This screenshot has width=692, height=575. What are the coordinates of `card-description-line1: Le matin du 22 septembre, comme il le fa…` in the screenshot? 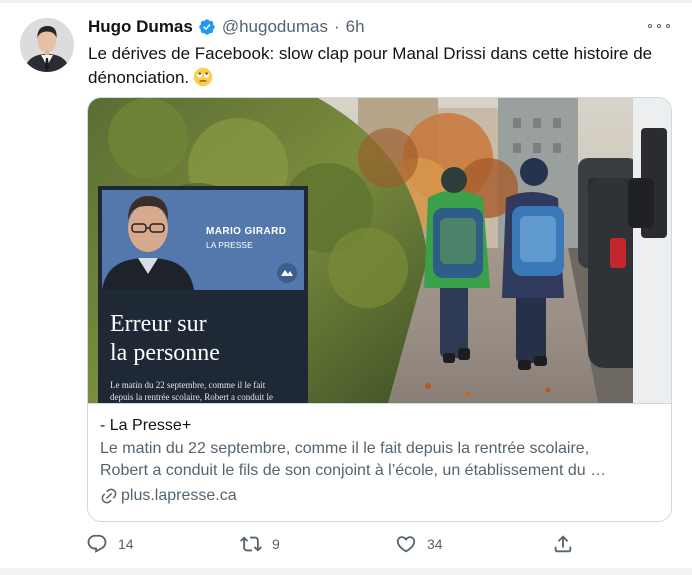 It's located at (345, 448).